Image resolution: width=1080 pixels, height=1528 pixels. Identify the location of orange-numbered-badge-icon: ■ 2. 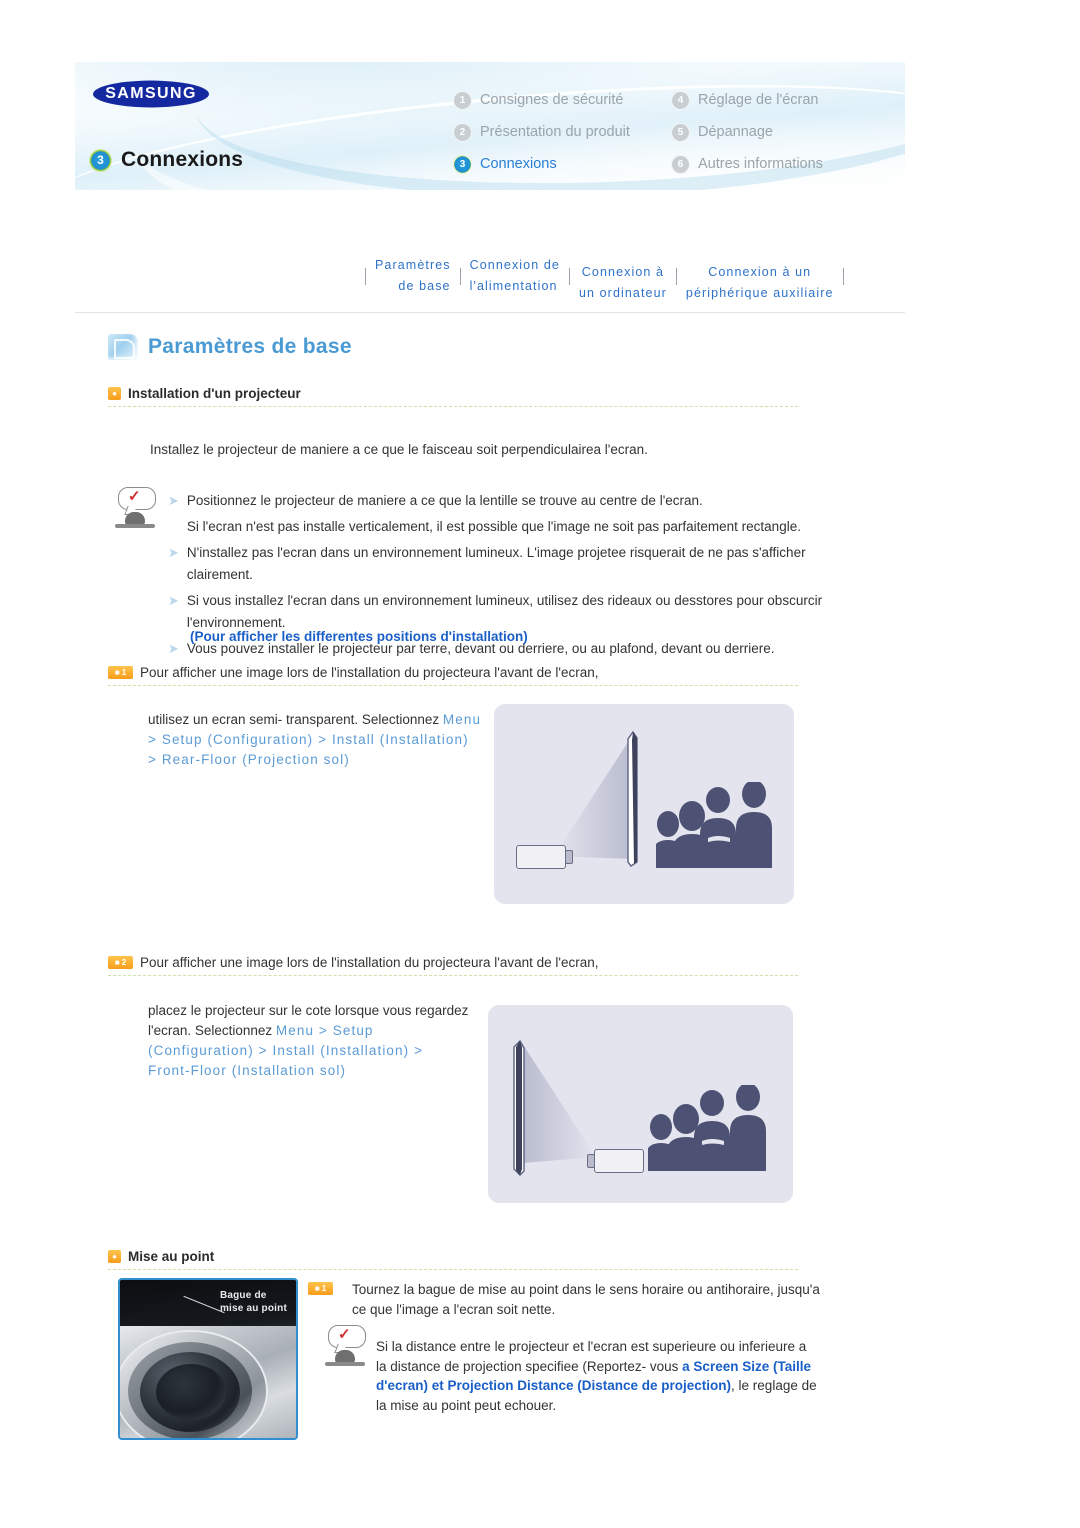
(120, 962).